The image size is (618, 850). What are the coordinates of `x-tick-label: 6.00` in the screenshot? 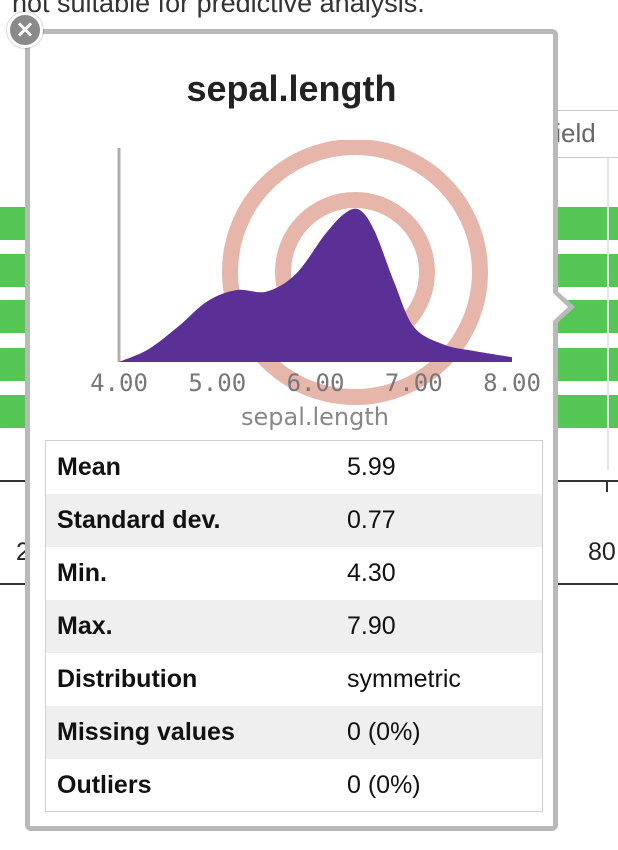 It's located at (316, 383).